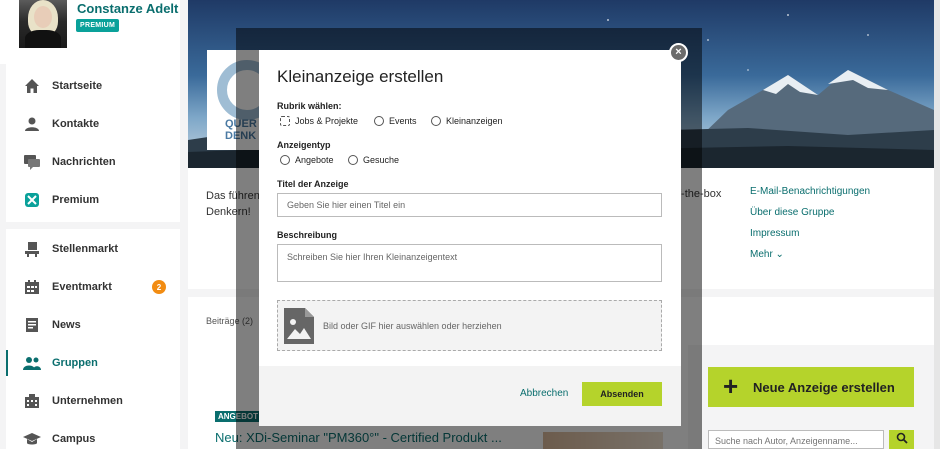 The height and width of the screenshot is (449, 940). Describe the element at coordinates (84, 162) in the screenshot. I see `sidebar-item-label: Nachrichten` at that location.